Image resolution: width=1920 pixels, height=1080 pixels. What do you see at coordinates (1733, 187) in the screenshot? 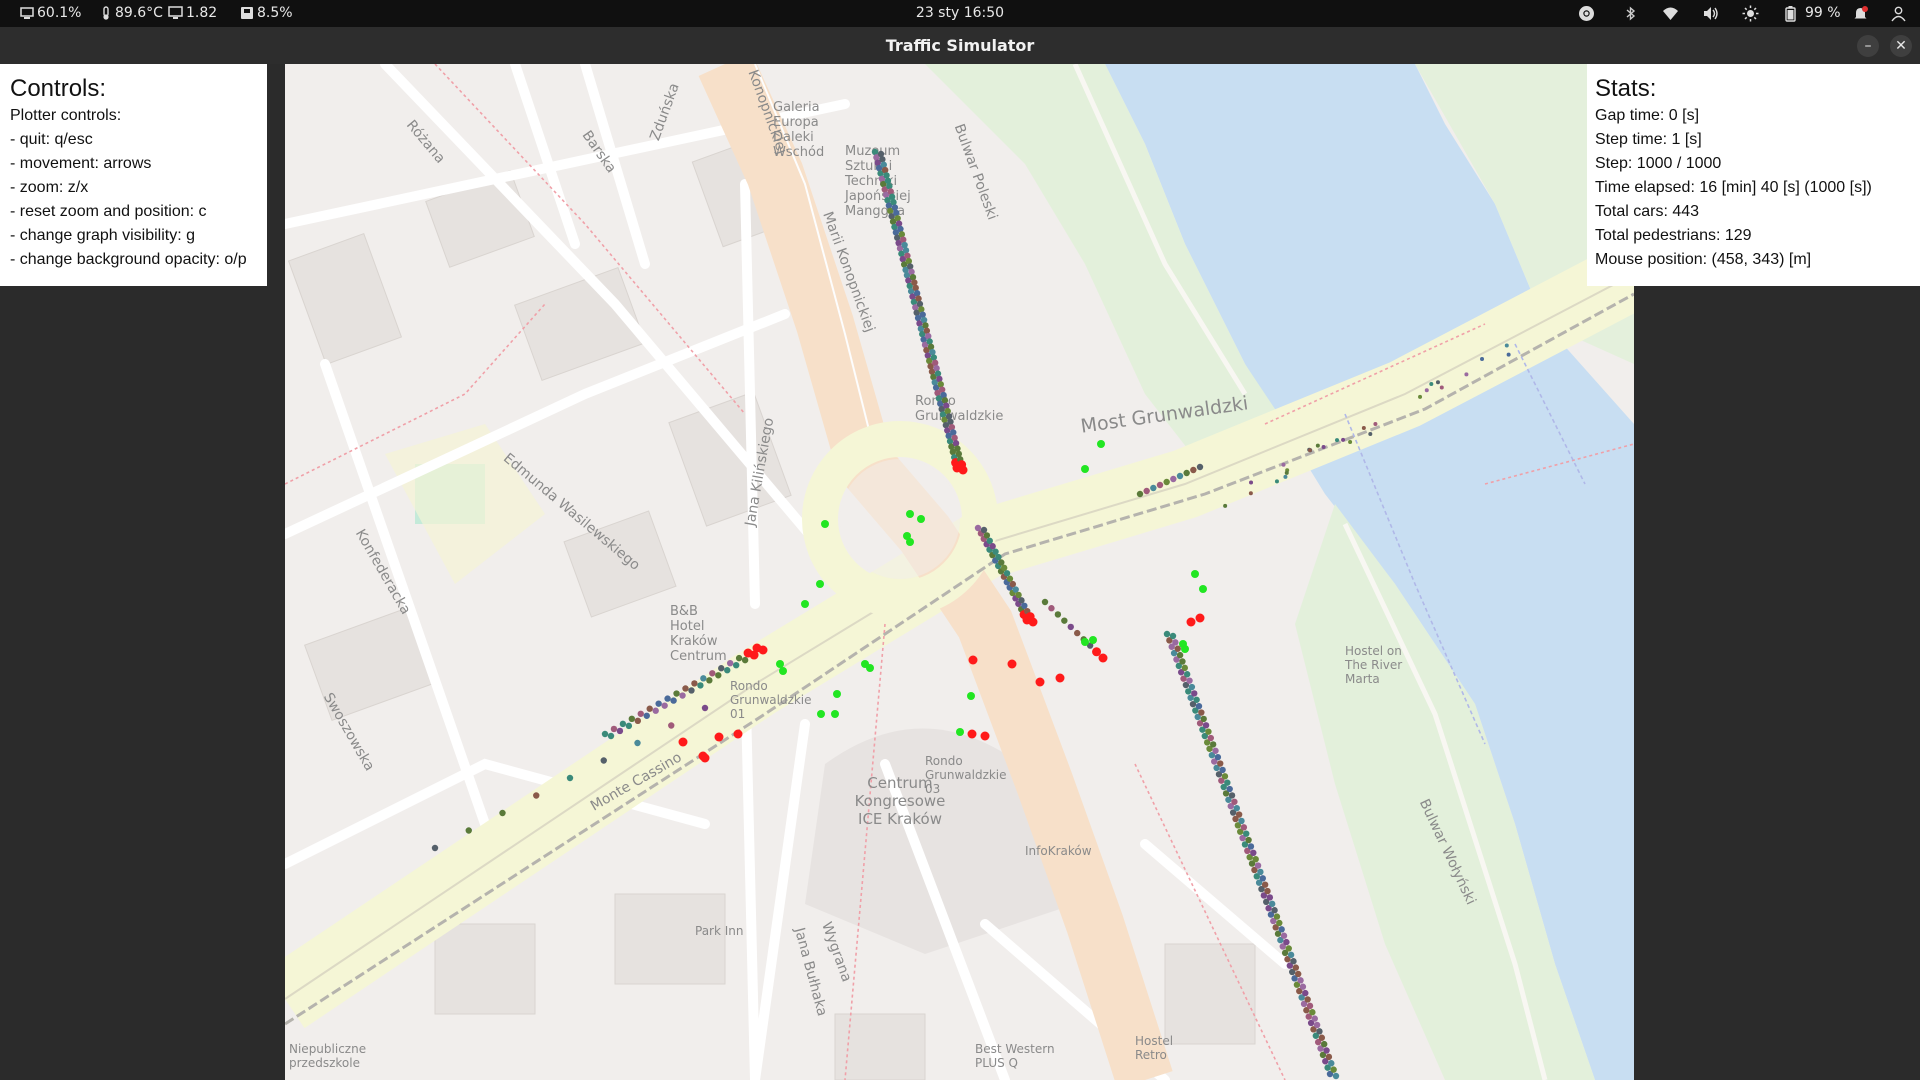
I see `stats-time-elapsed: Time elapsed: 16 [min] 40 [s] (1000 [s])` at bounding box center [1733, 187].